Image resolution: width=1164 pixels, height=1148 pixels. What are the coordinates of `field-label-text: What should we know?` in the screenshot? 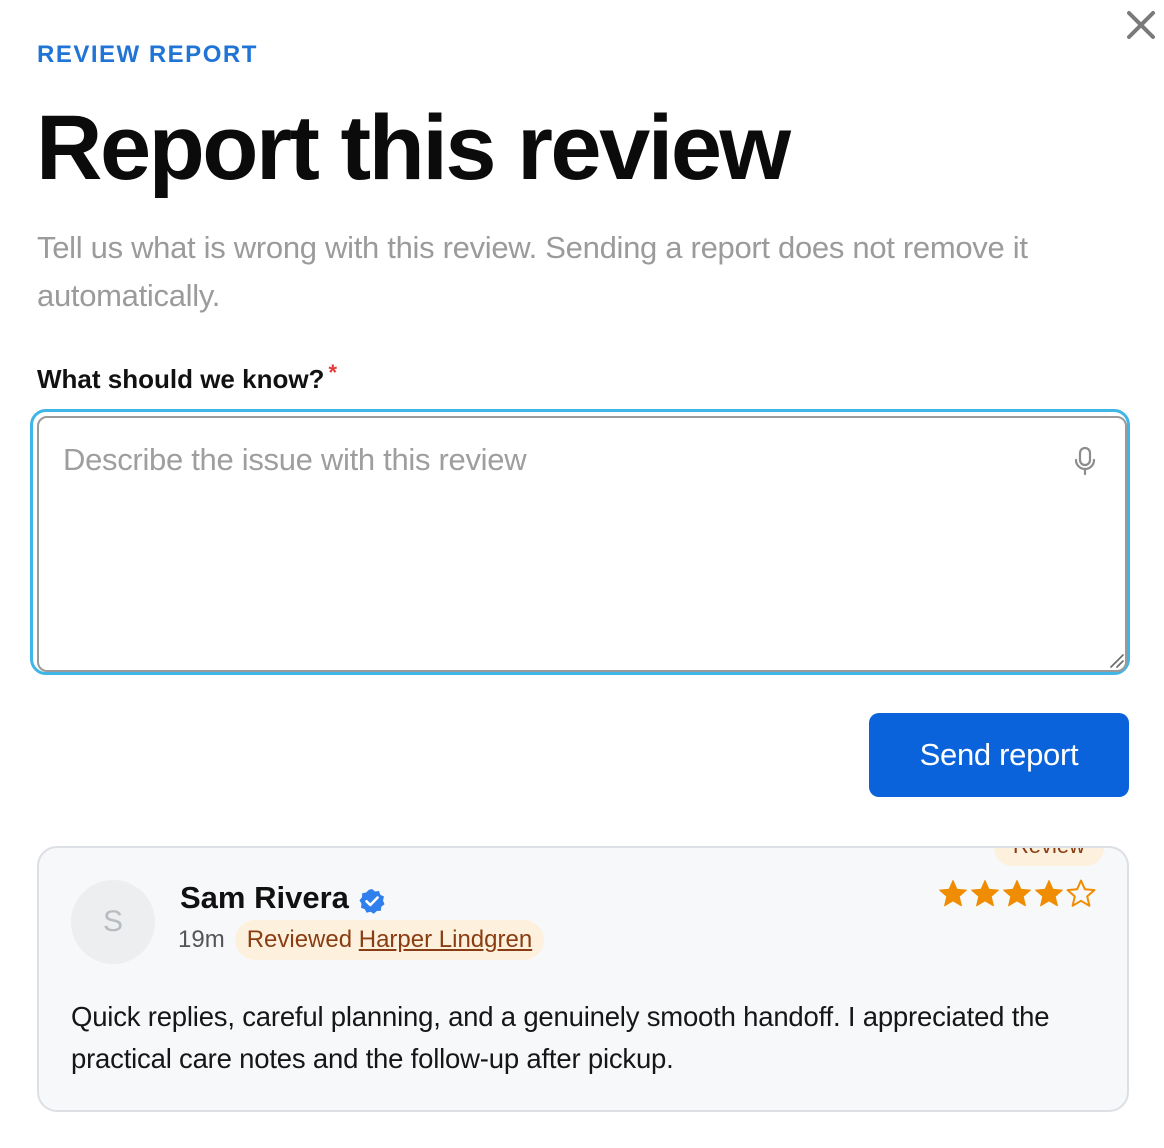 It's located at (181, 379).